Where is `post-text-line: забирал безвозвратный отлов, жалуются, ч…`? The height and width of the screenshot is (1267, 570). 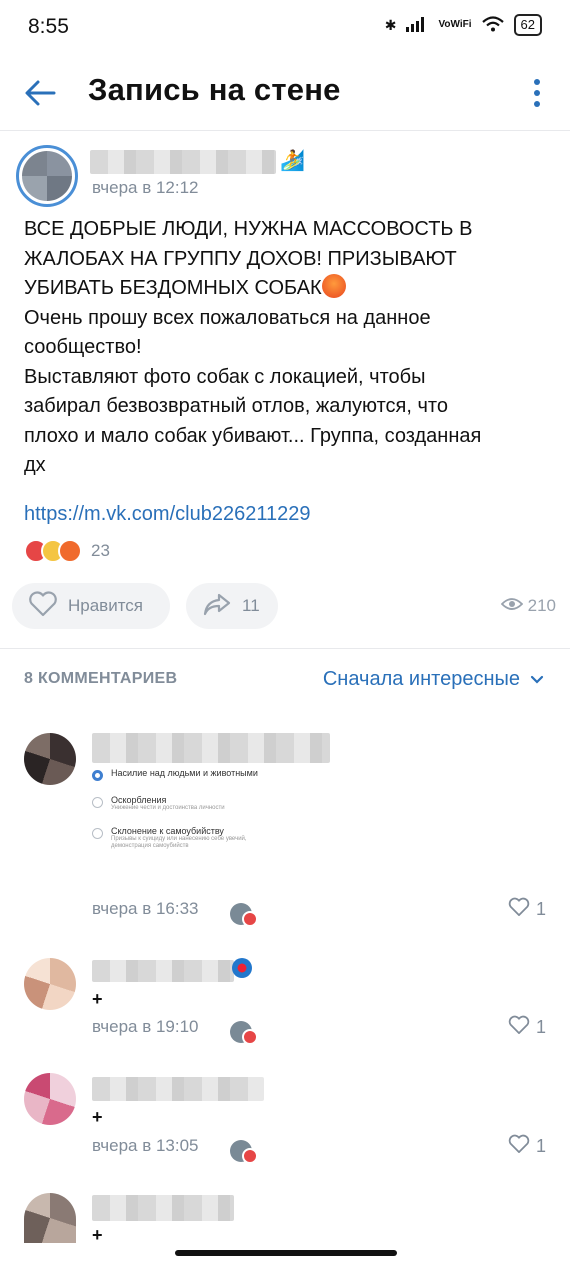 post-text-line: забирал безвозвратный отлов, жалуются, ч… is located at coordinates (236, 406).